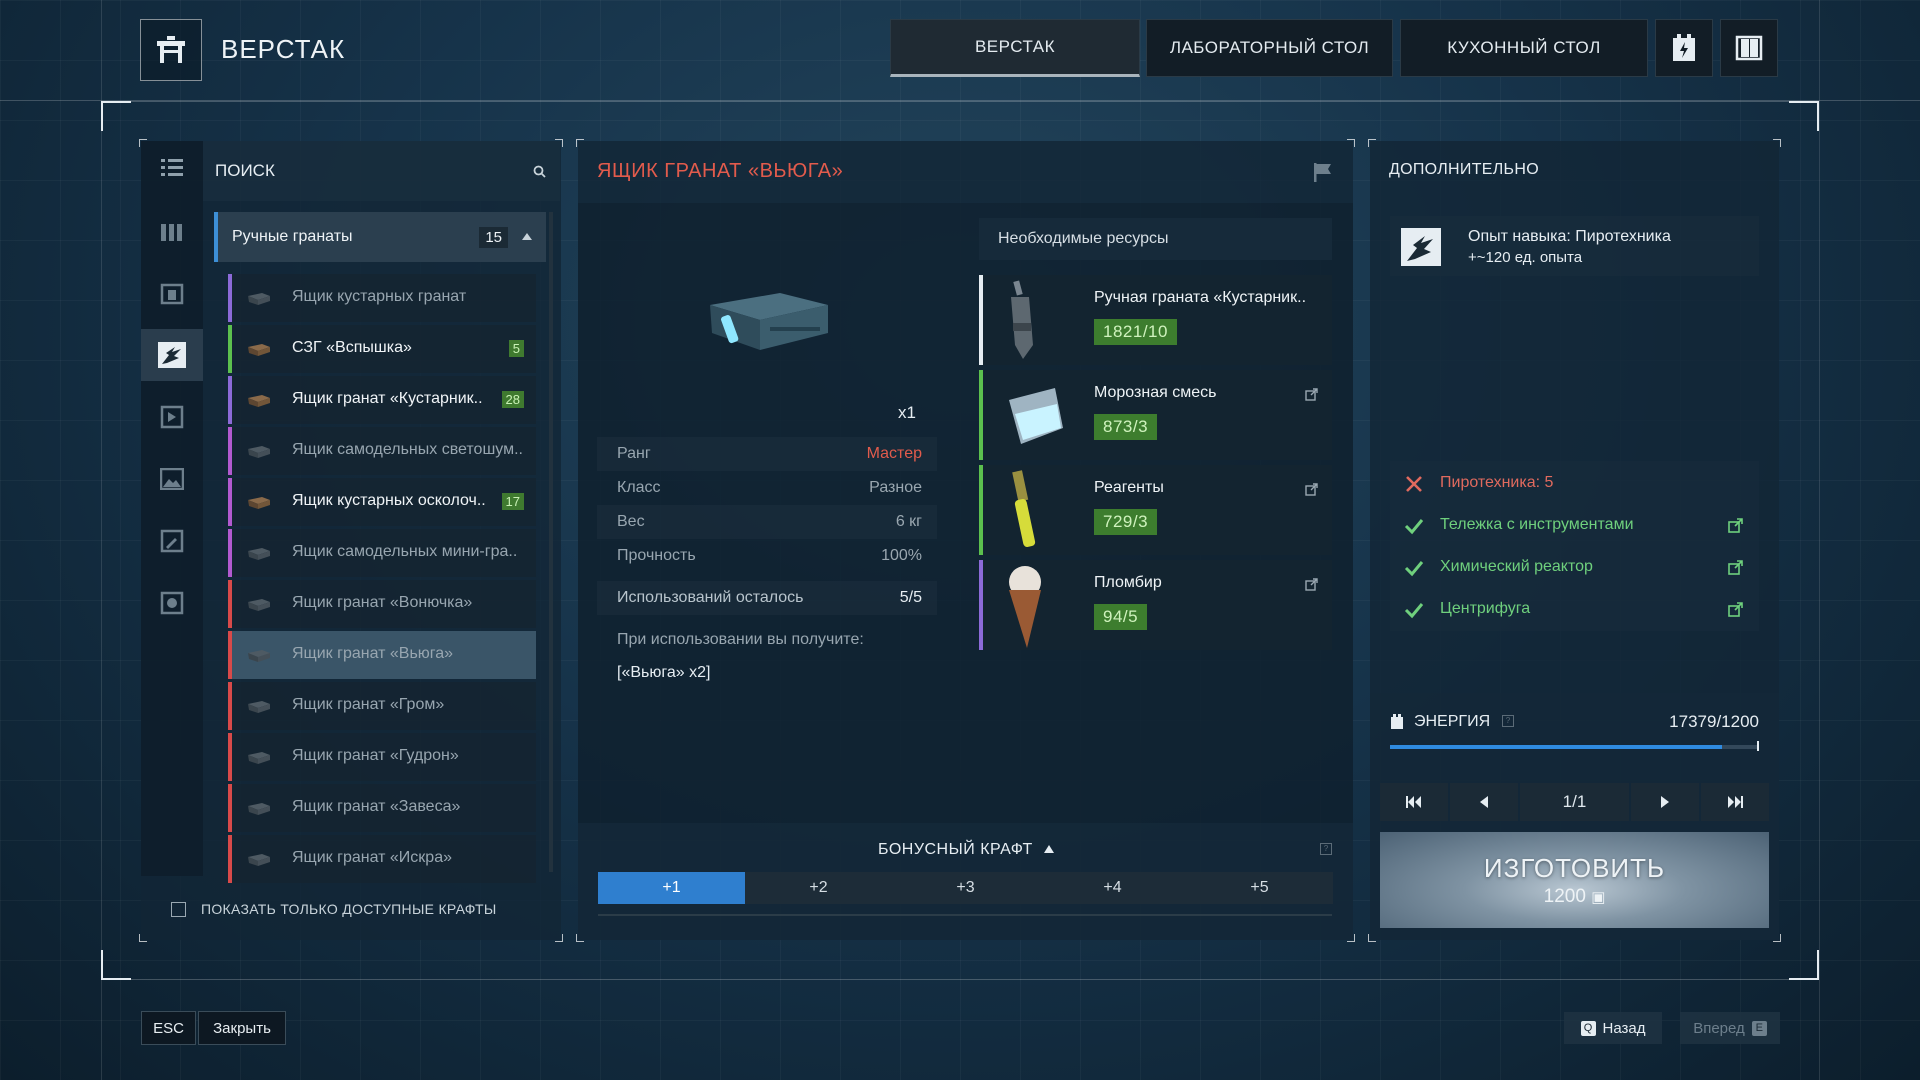 The image size is (1920, 1080). What do you see at coordinates (1015, 48) in the screenshot?
I see `tab-workbench: ВЕРСТАК` at bounding box center [1015, 48].